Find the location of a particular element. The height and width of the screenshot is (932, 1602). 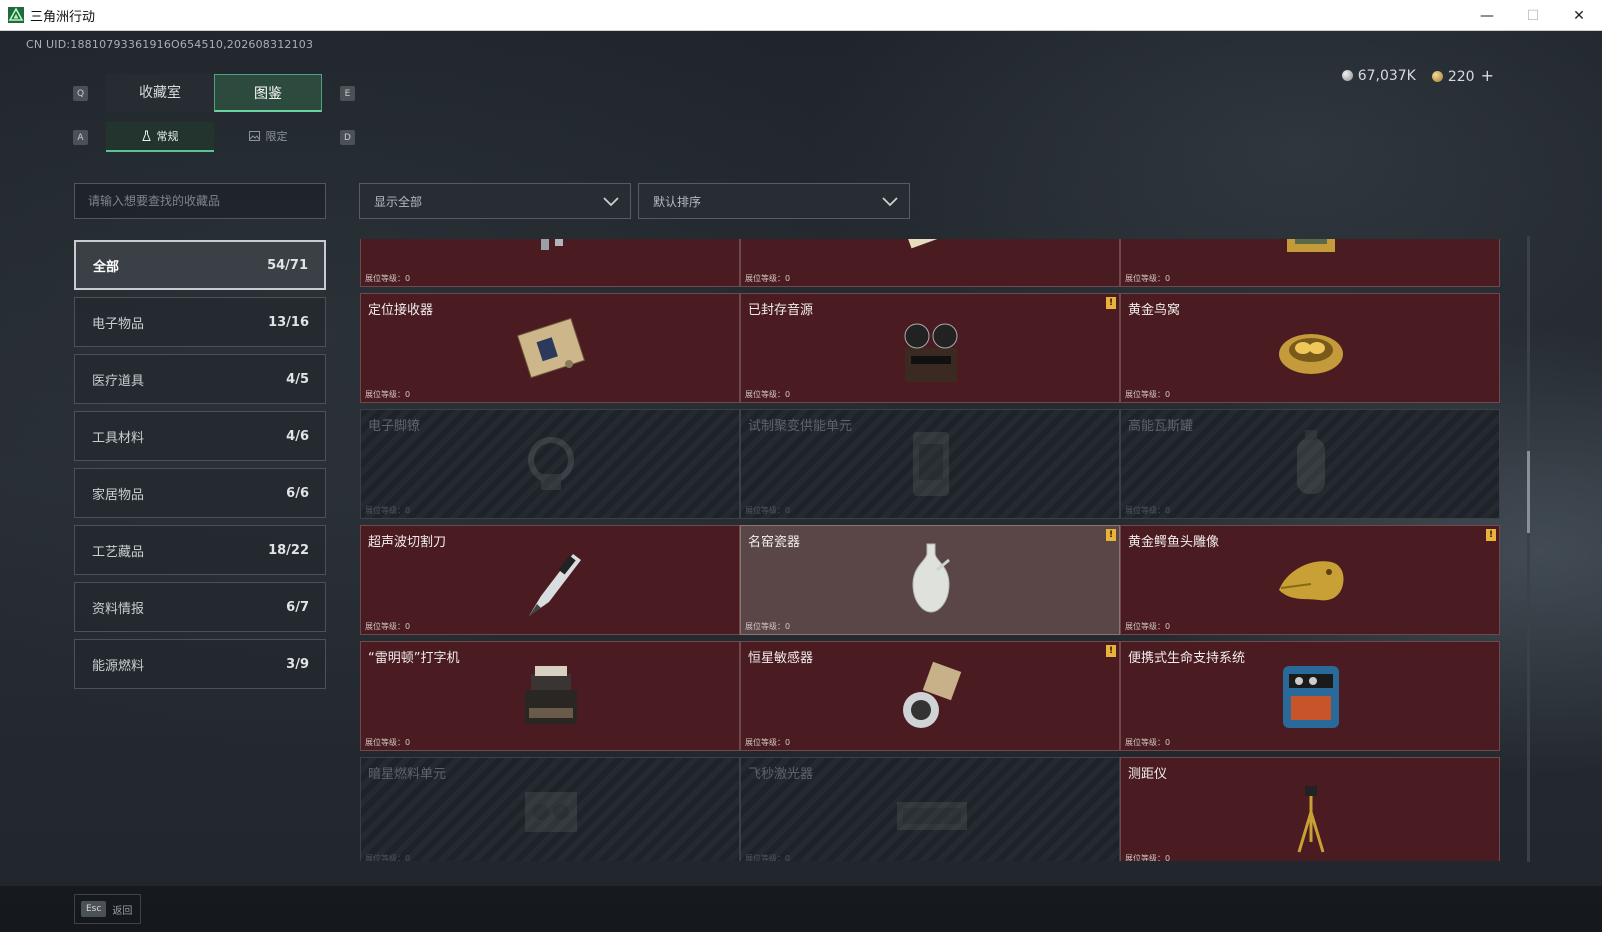

tab-regular-label: 常规 is located at coordinates (167, 136).